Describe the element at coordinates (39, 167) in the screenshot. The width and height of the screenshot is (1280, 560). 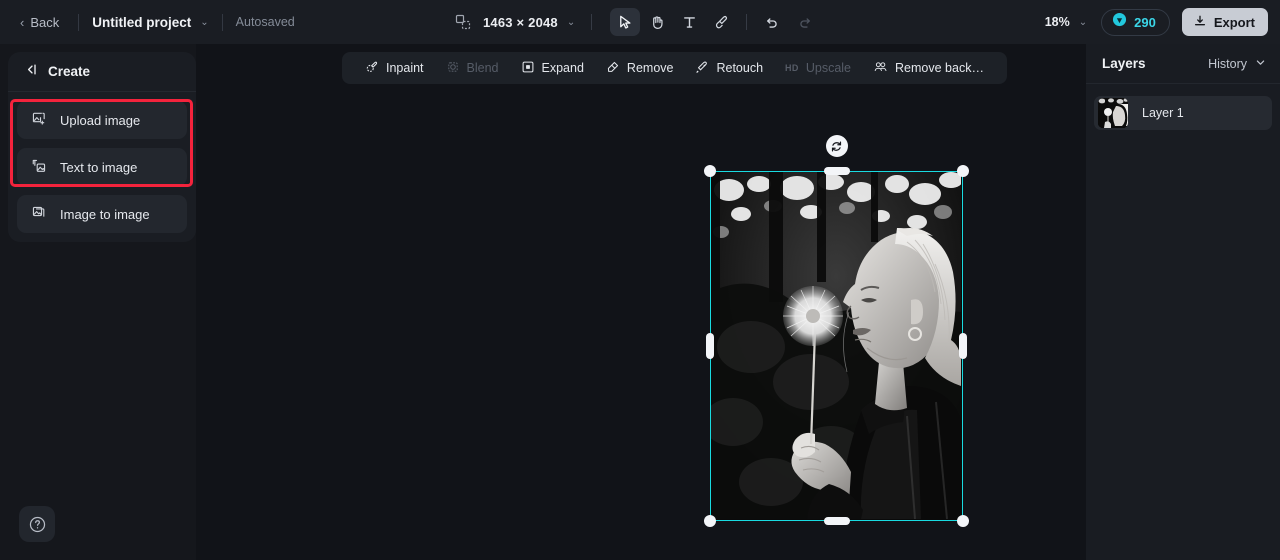
I see `text-to-image-icon` at that location.